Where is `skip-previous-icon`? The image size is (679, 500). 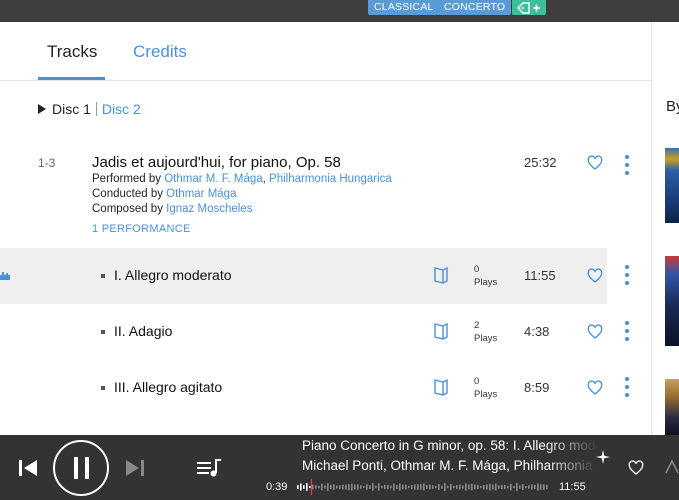 skip-previous-icon is located at coordinates (28, 468).